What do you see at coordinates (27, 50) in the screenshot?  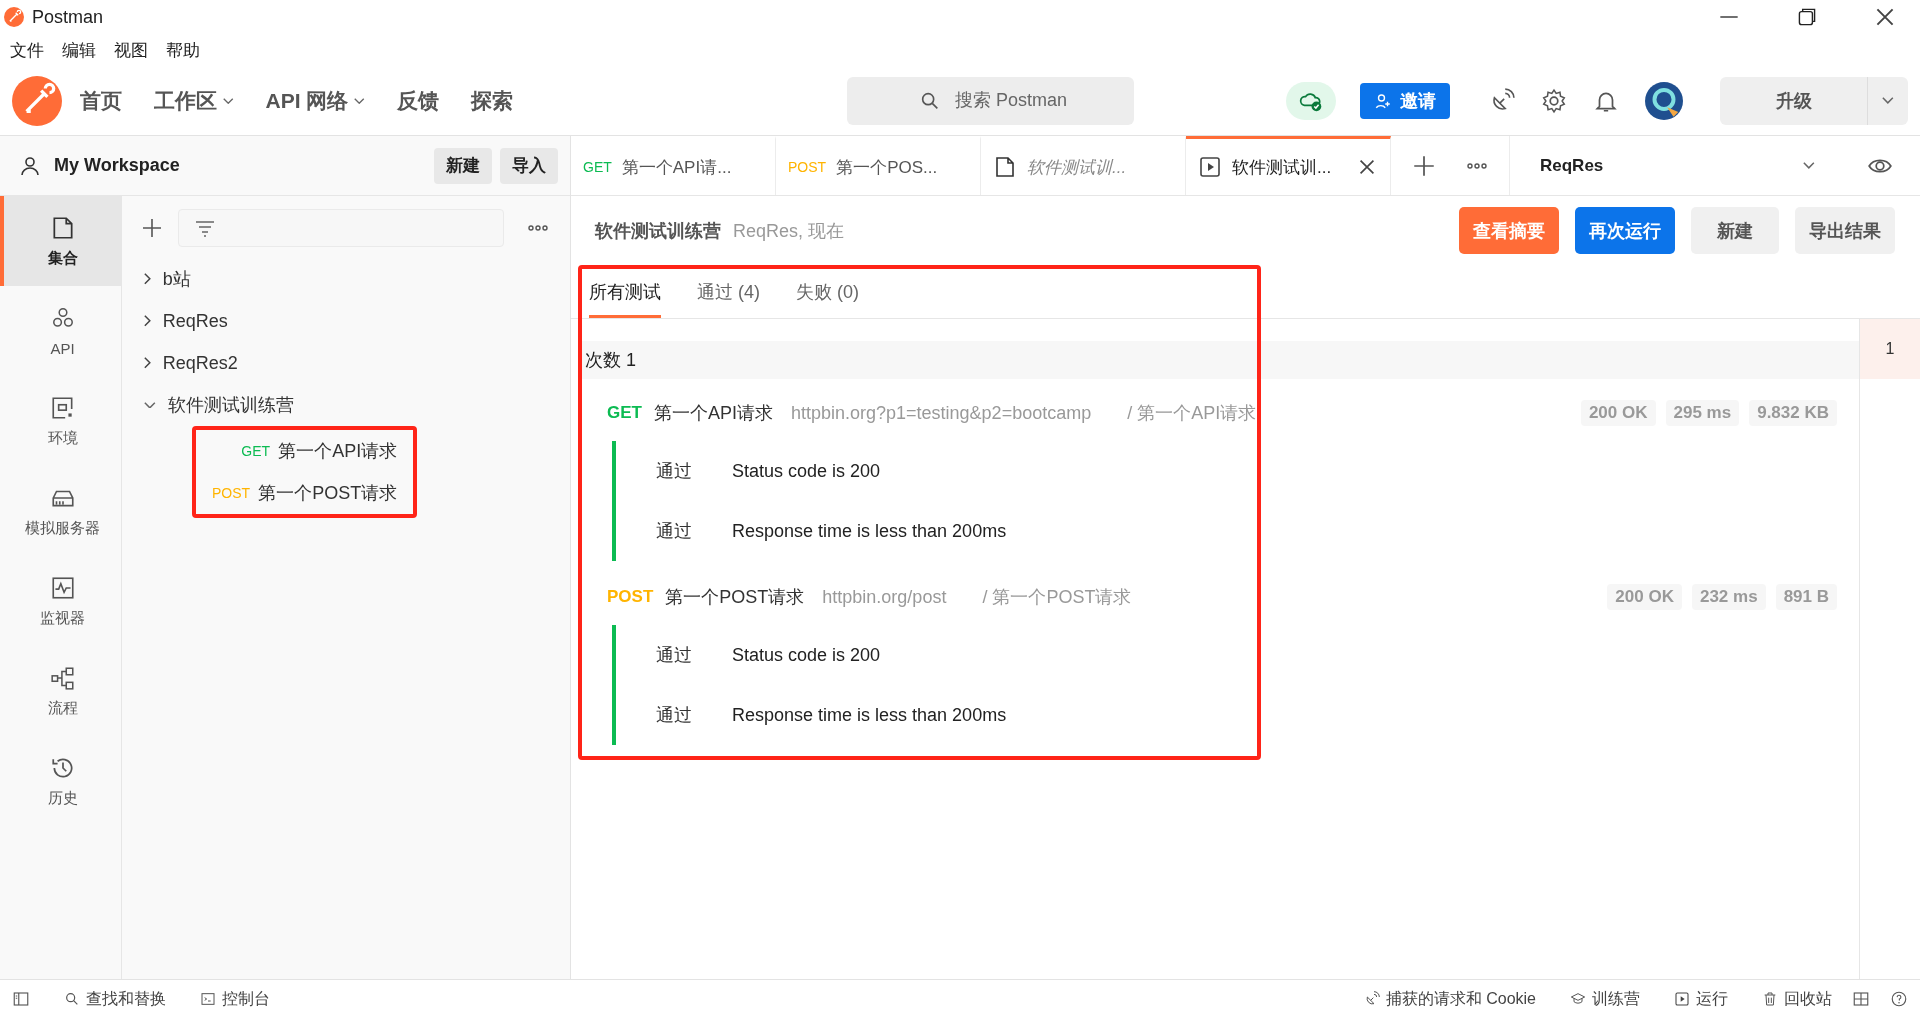 I see `menu-item: 文件` at bounding box center [27, 50].